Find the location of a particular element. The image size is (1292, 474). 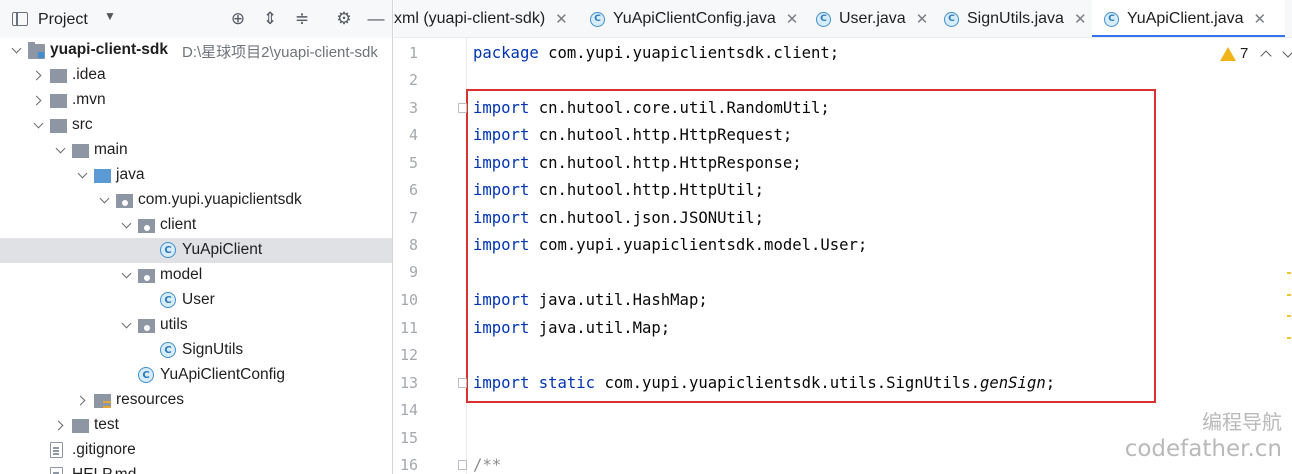

folder-icon is located at coordinates (58, 101).